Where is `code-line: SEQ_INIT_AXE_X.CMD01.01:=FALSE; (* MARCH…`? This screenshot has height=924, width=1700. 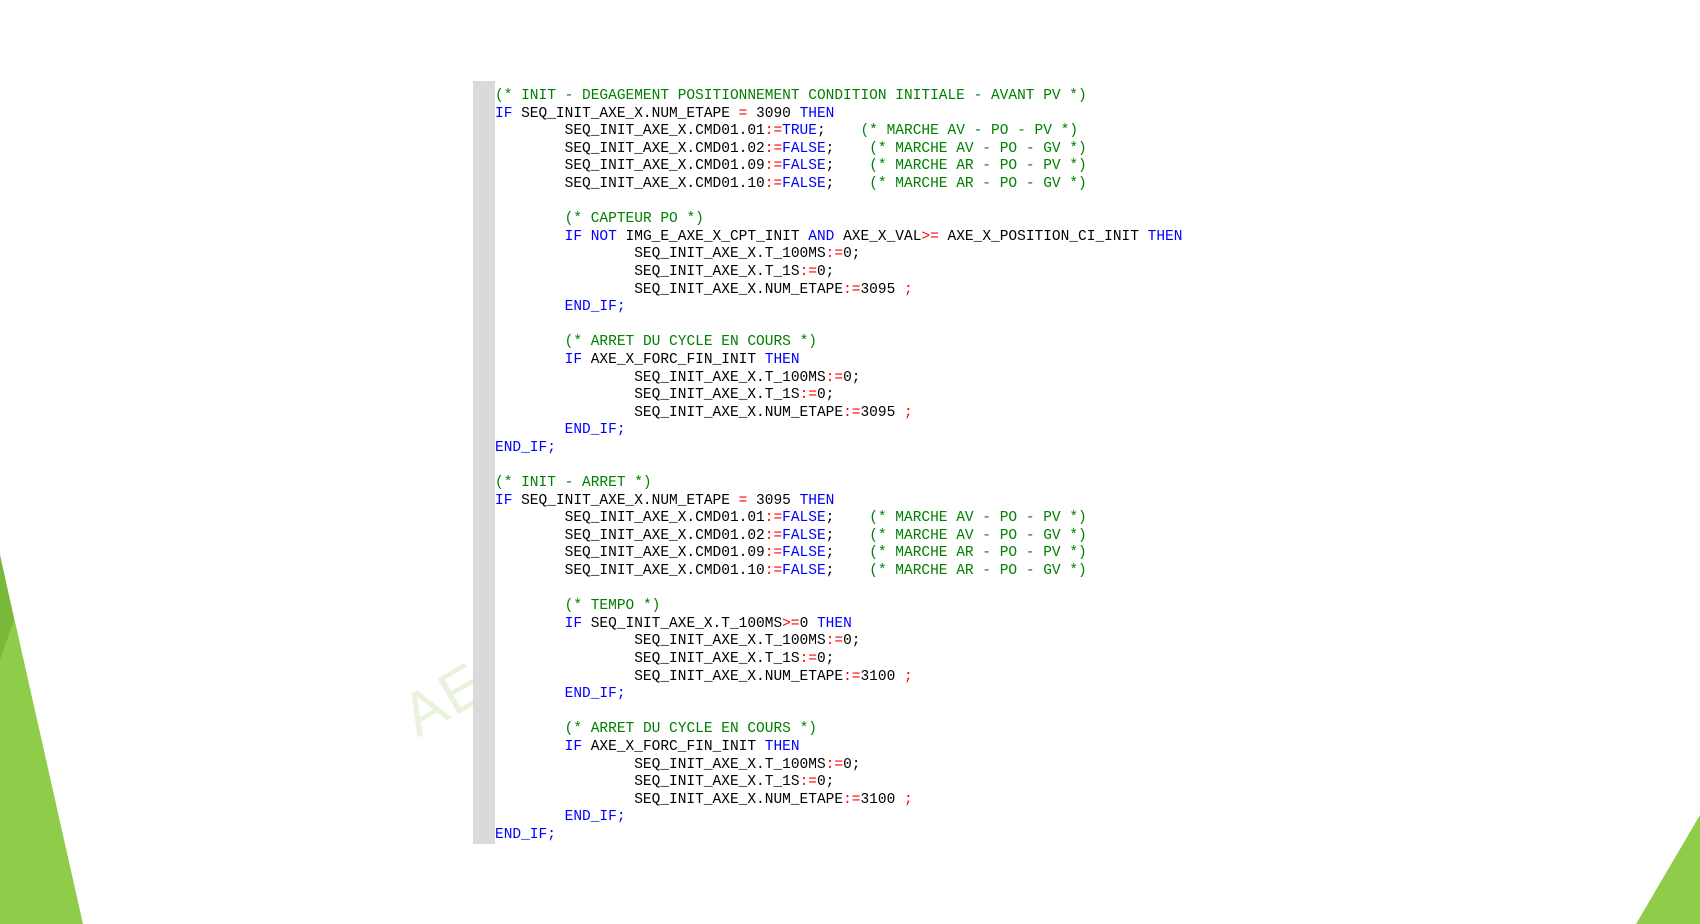 code-line: SEQ_INIT_AXE_X.CMD01.01:=FALSE; (* MARCH… is located at coordinates (838, 519).